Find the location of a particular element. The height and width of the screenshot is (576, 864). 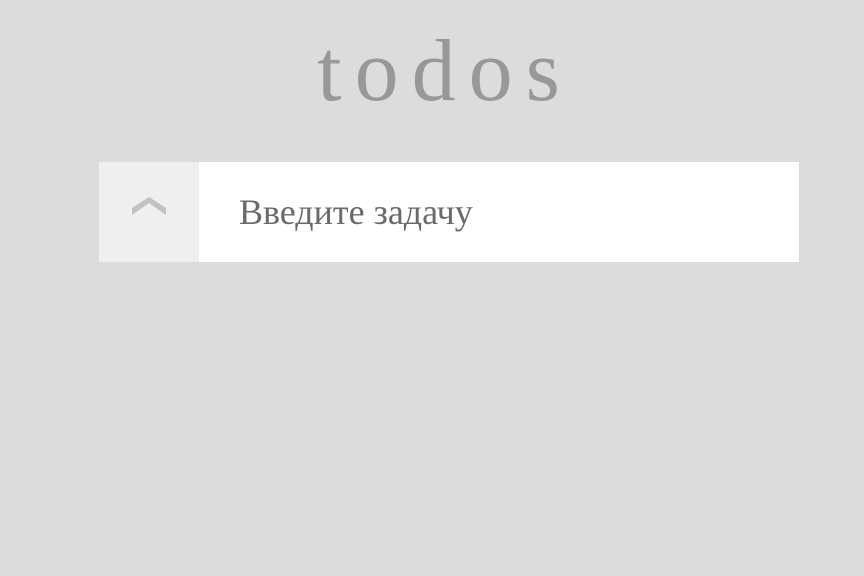

new-todo-bar is located at coordinates (449, 212).